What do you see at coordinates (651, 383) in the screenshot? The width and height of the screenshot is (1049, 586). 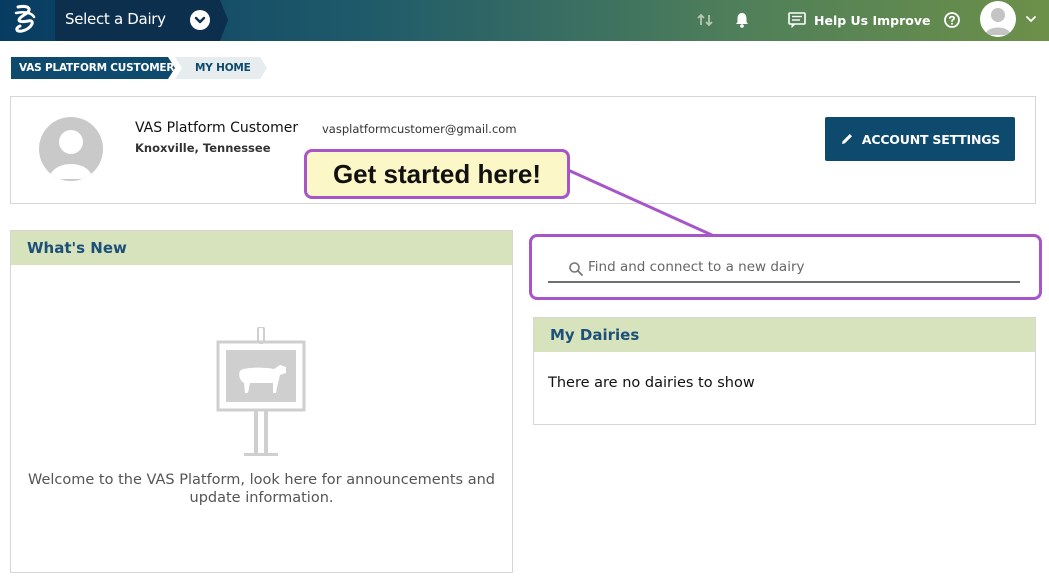 I see `my-dairies-empty-message: There are no dairies to show` at bounding box center [651, 383].